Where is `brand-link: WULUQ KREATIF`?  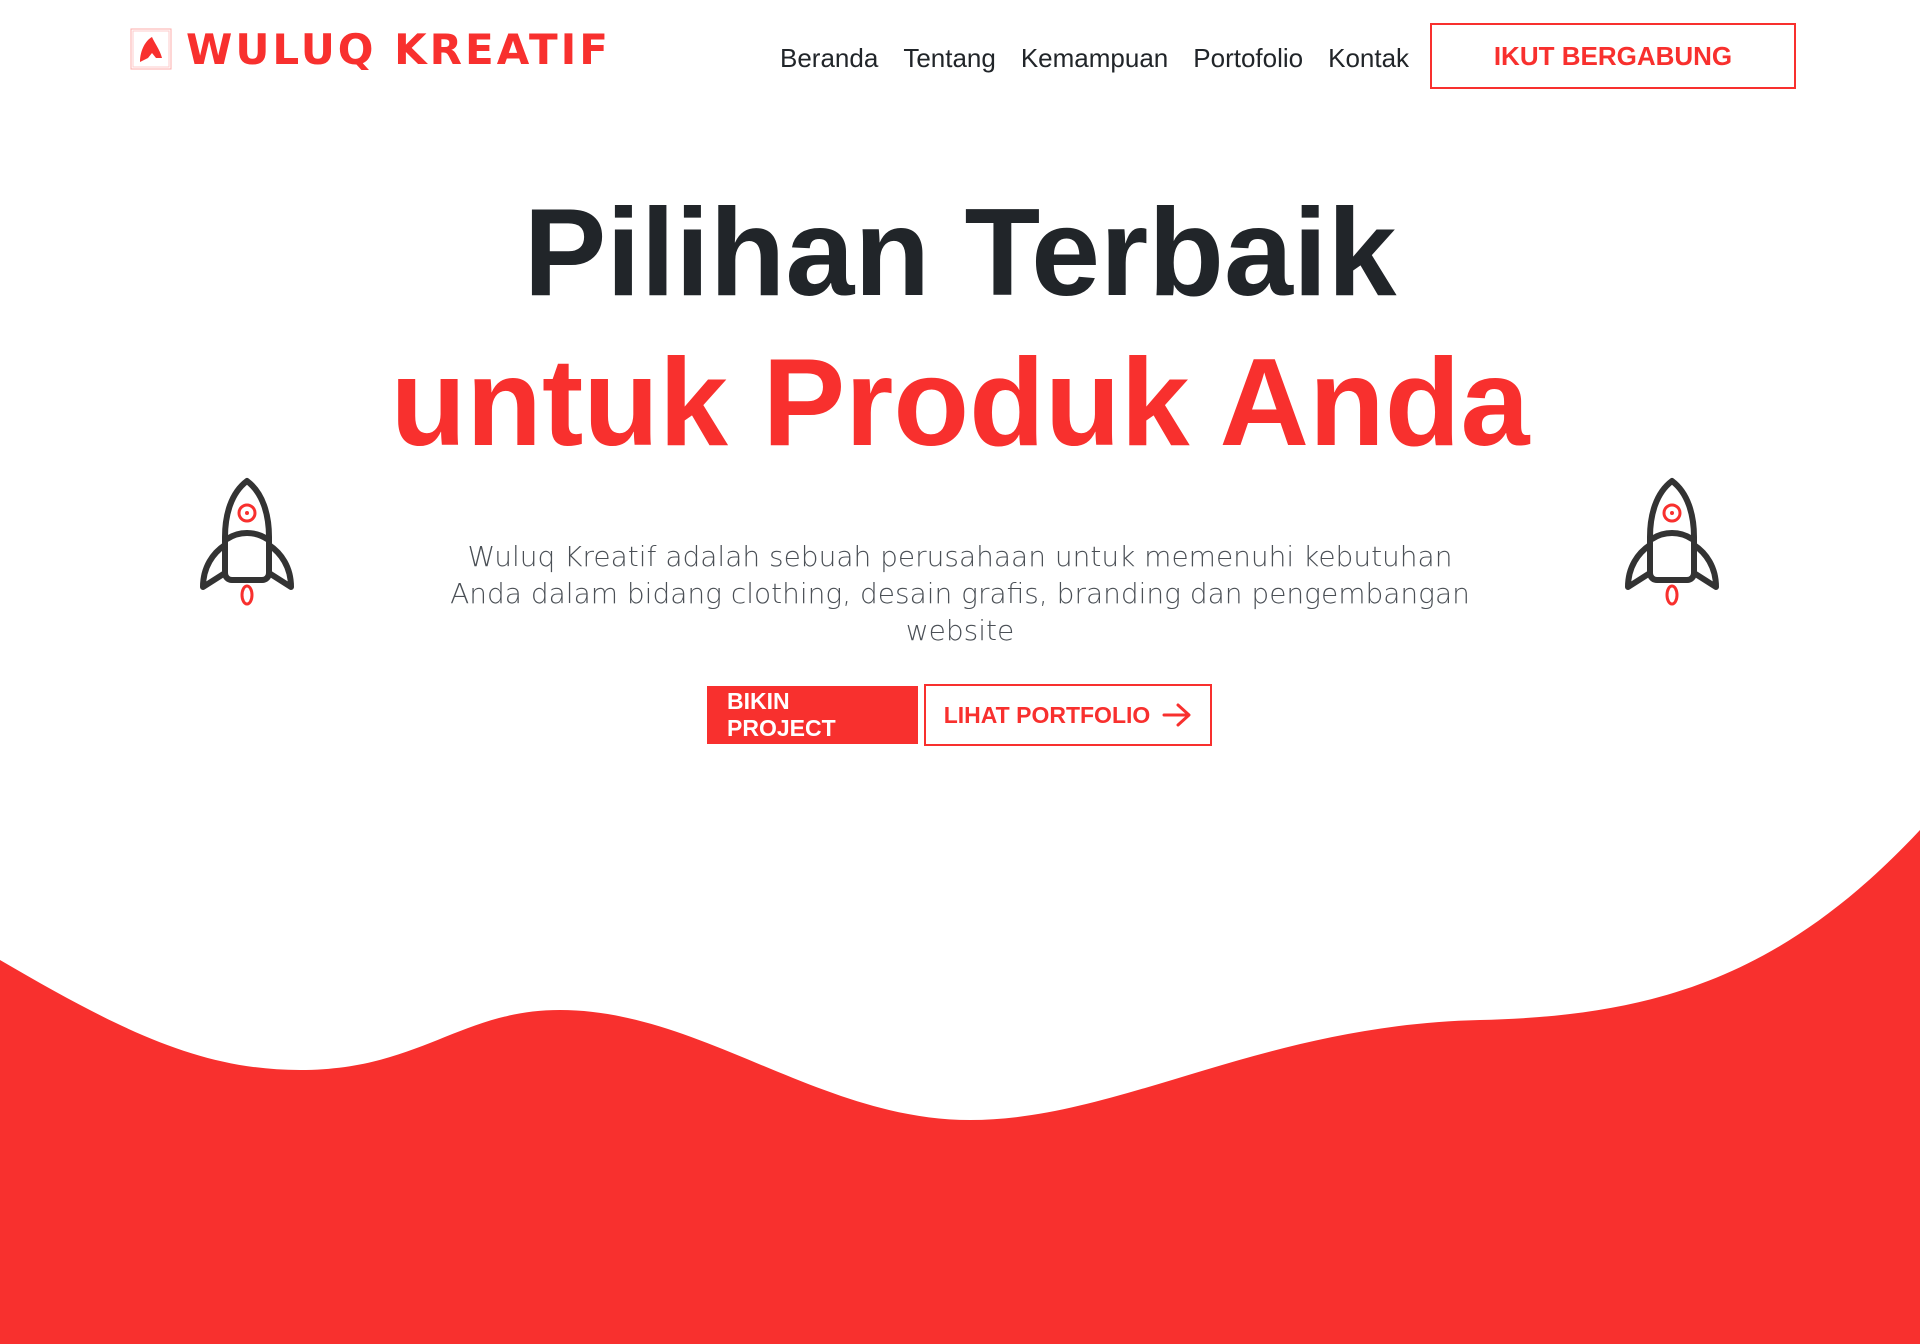
brand-link: WULUQ KREATIF is located at coordinates (370, 50).